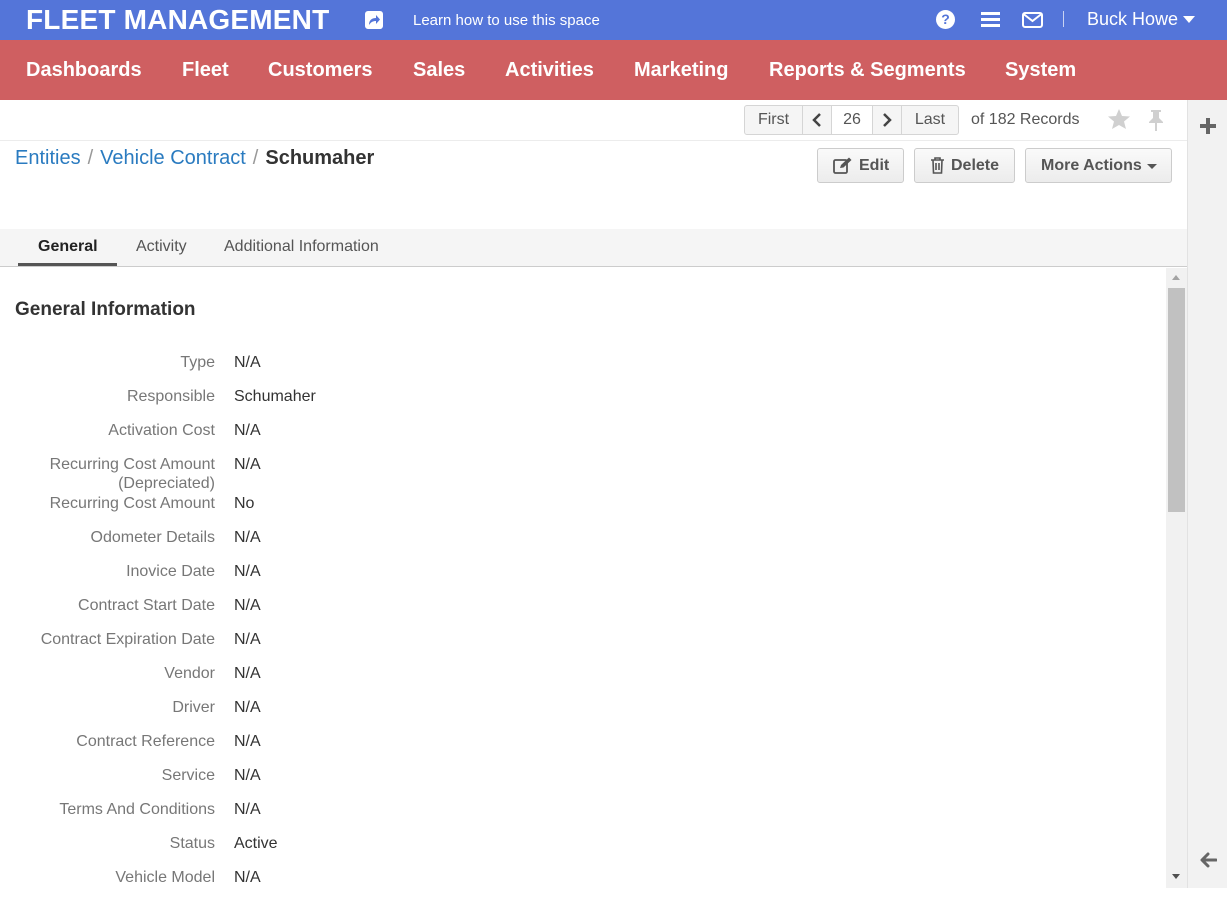  Describe the element at coordinates (1025, 119) in the screenshot. I see `records-count: of 182 Records` at that location.